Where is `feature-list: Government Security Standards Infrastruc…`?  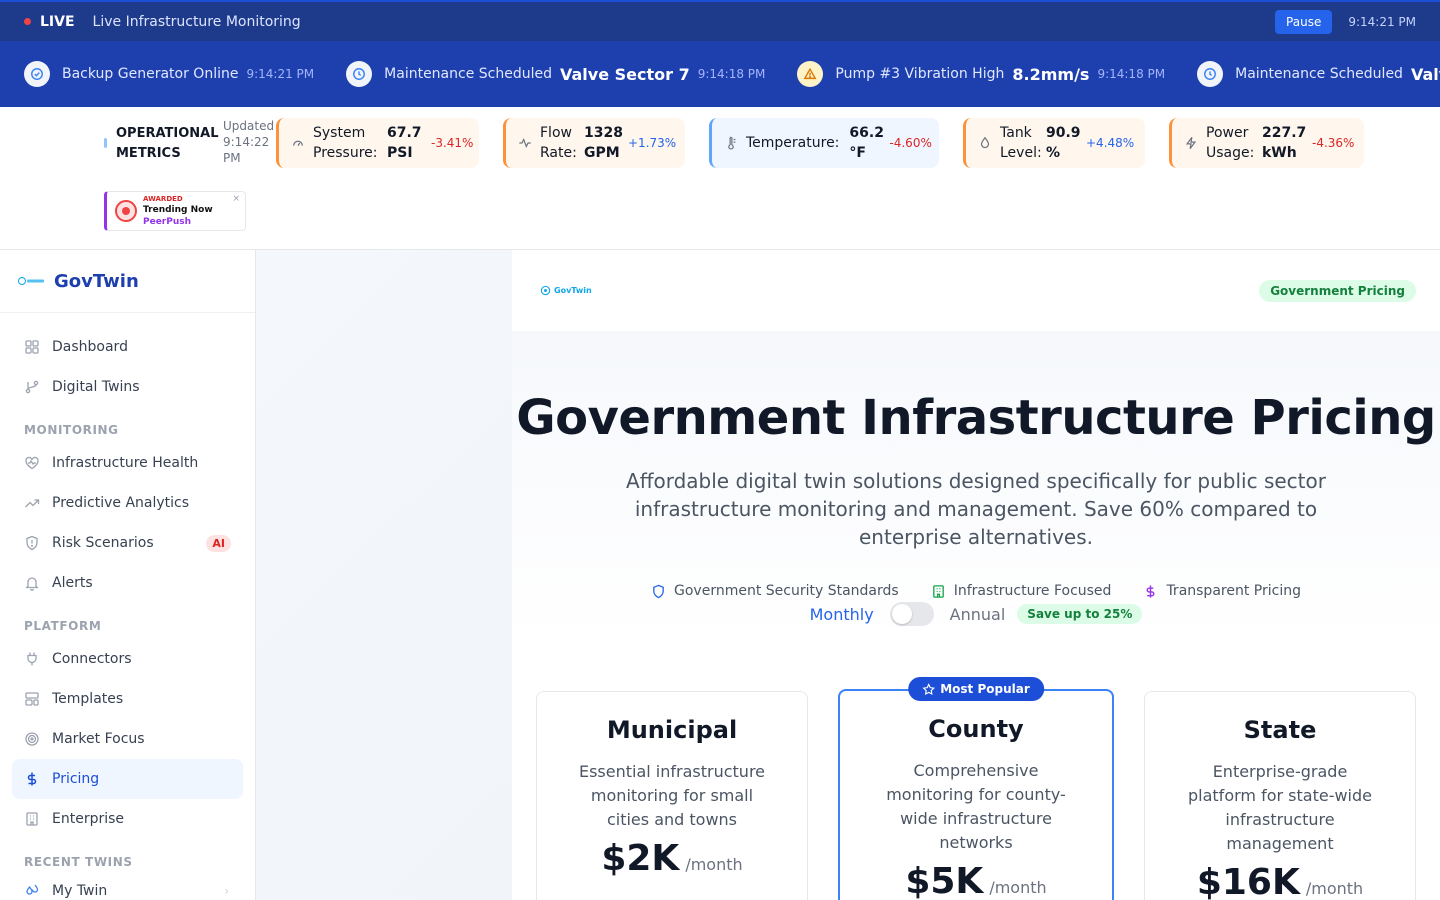 feature-list: Government Security Standards Infrastruc… is located at coordinates (976, 591).